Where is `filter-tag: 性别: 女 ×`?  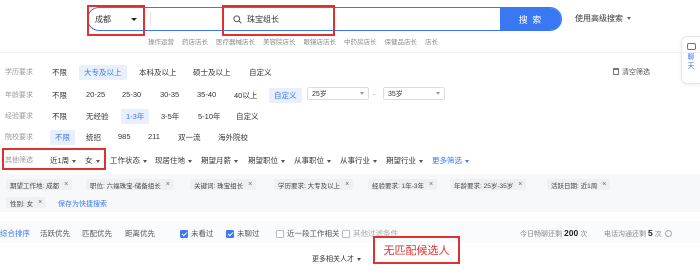
filter-tag: 性别: 女 × is located at coordinates (26, 202).